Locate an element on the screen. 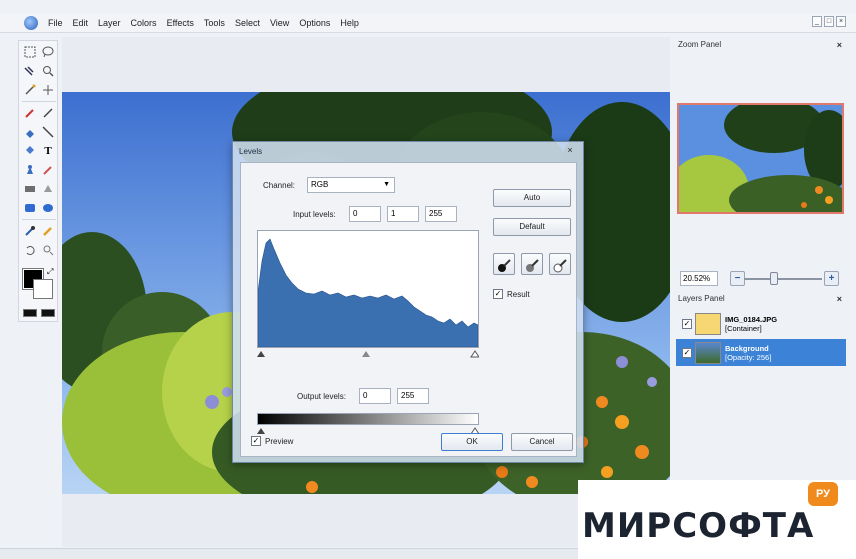  shapes-icon is located at coordinates (48, 189).